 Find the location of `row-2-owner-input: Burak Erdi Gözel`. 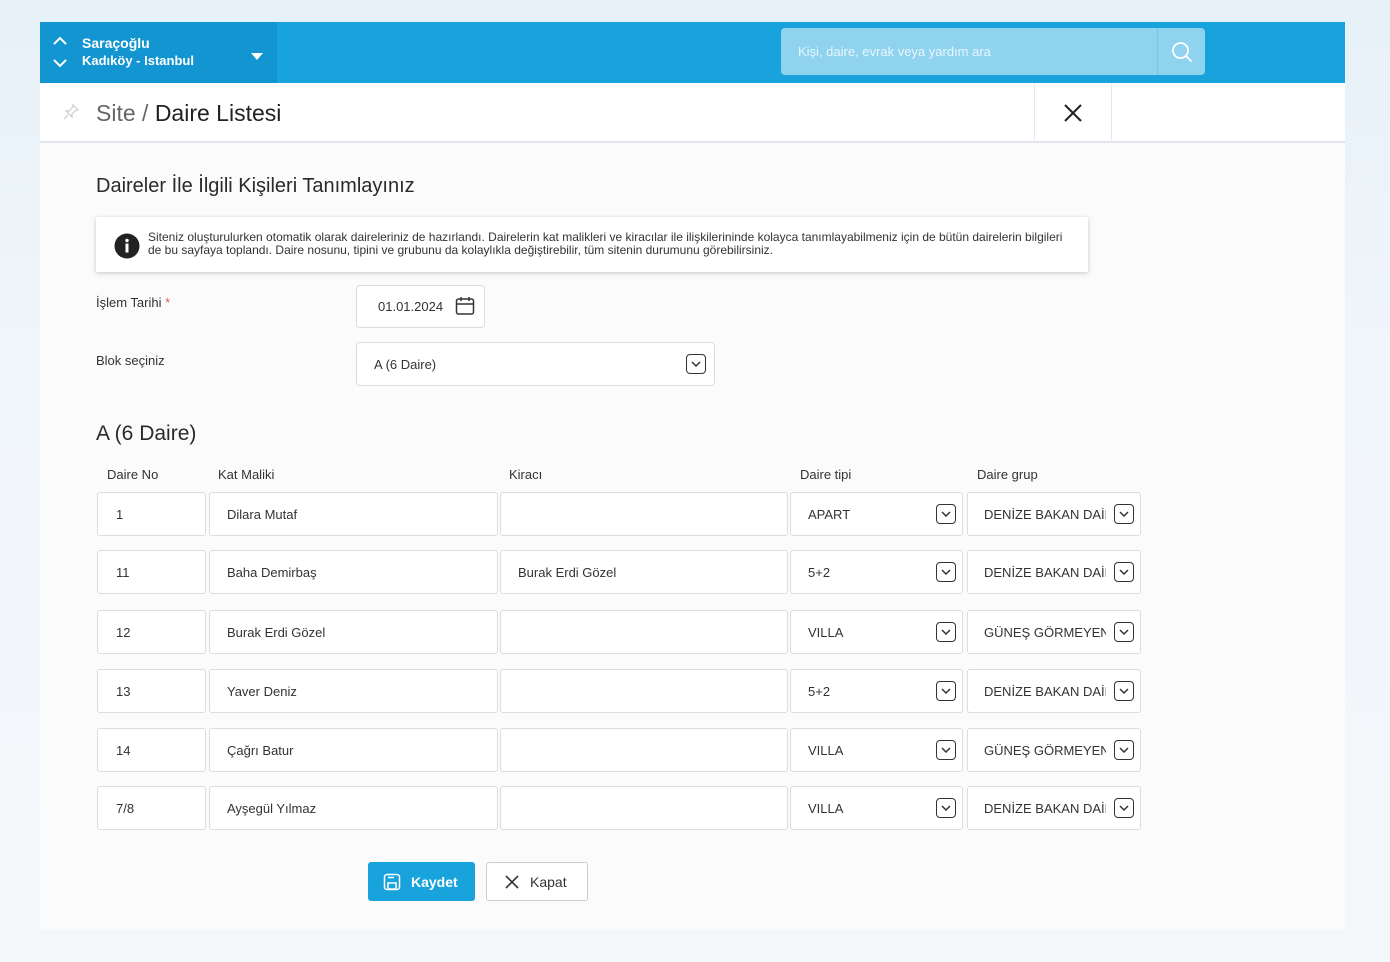

row-2-owner-input: Burak Erdi Gözel is located at coordinates (353, 632).